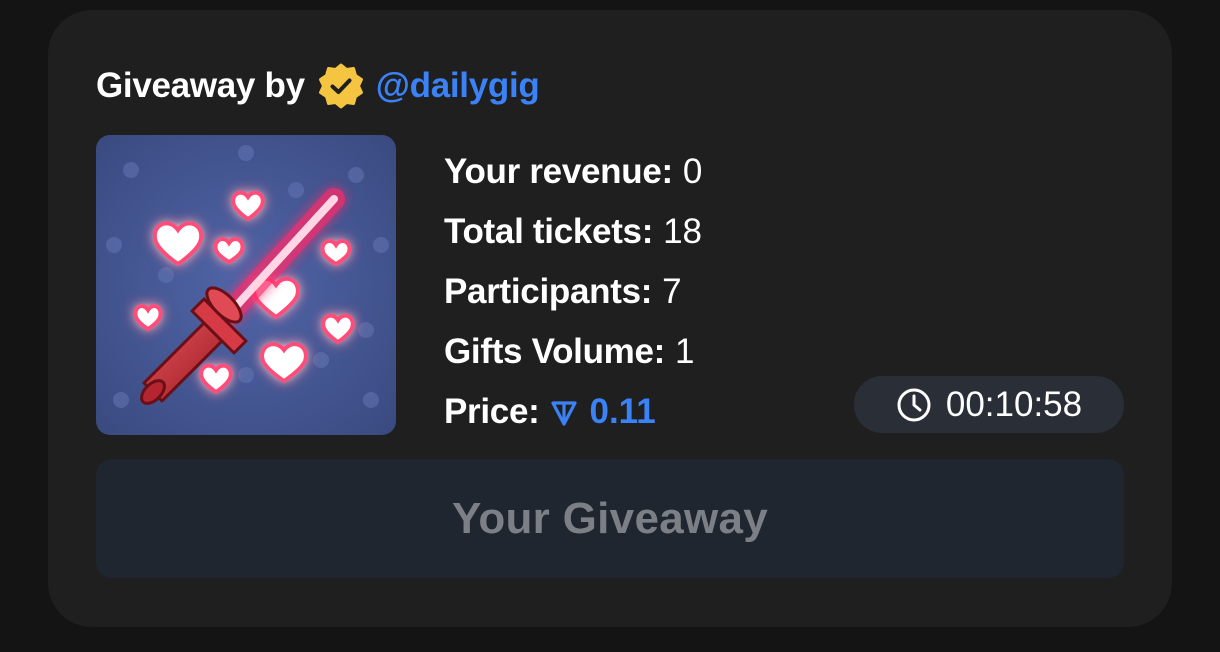 The image size is (1220, 652). I want to click on tickets-value: 18, so click(683, 231).